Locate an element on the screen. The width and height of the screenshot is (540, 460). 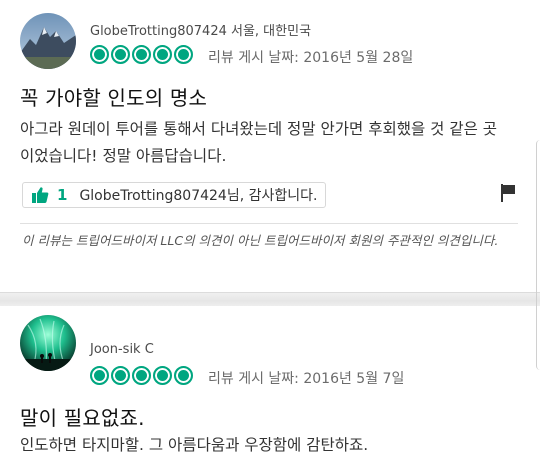
flag-icon is located at coordinates (508, 193).